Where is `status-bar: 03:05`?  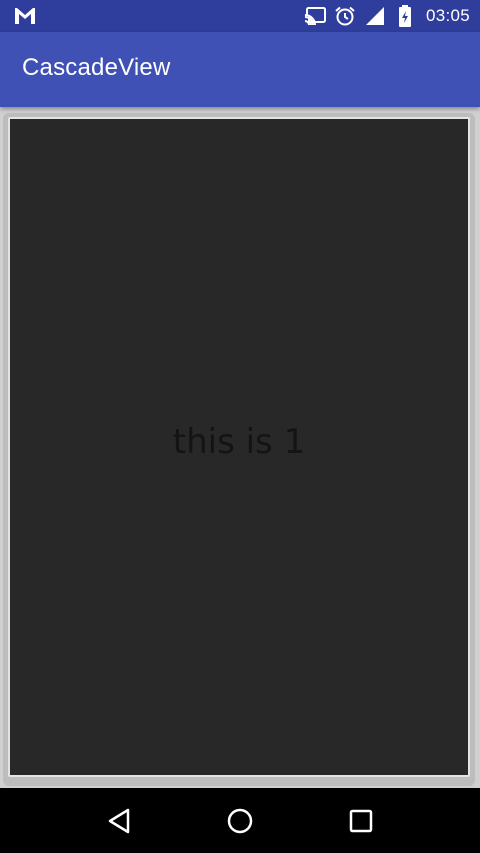
status-bar: 03:05 is located at coordinates (240, 16).